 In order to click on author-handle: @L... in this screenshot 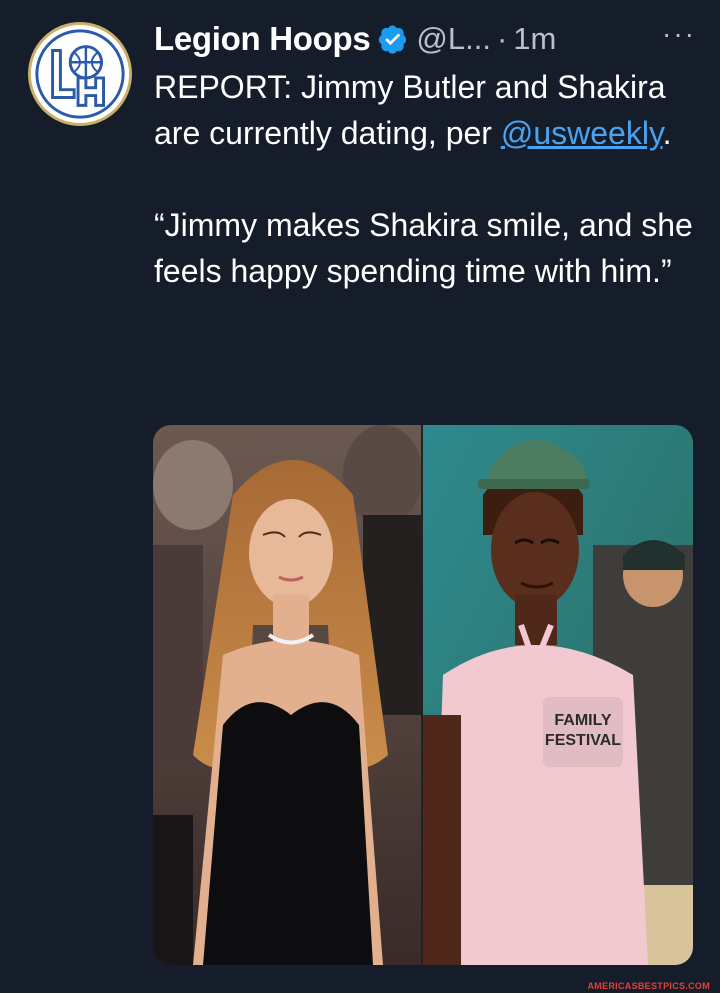, I will do `click(453, 39)`.